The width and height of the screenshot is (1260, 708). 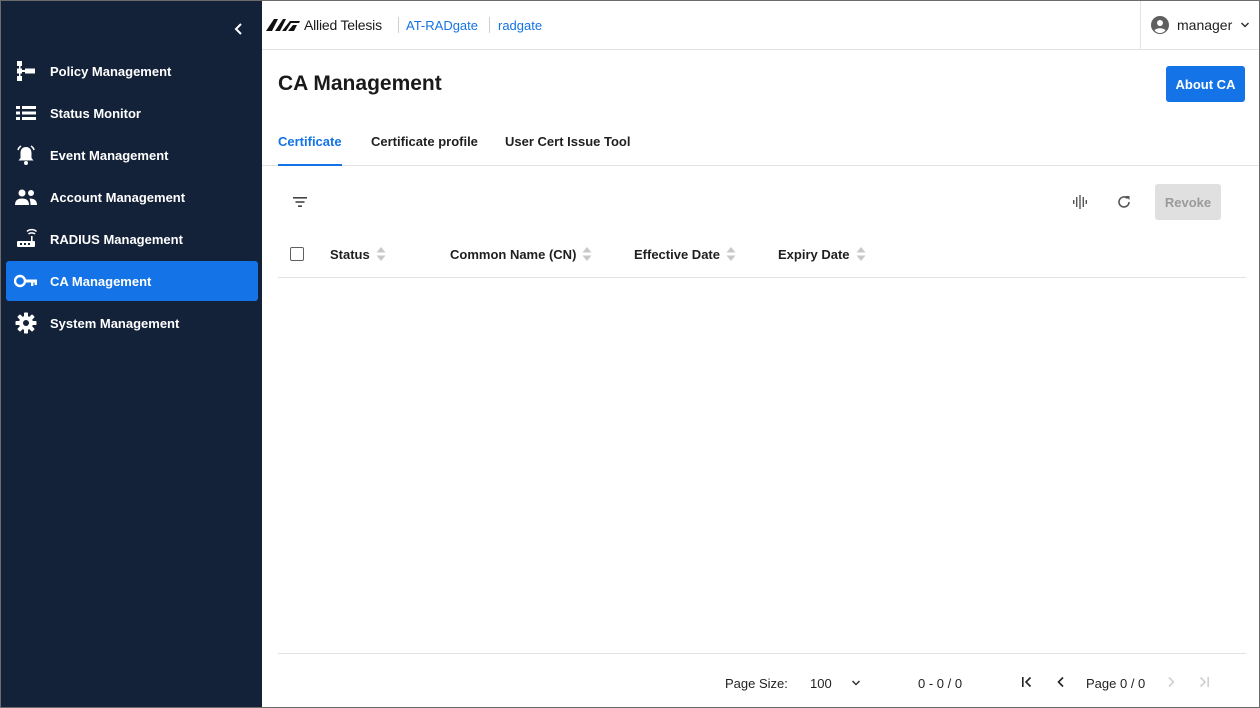 I want to click on sidebar-item-event-management: Event Management, so click(x=132, y=155).